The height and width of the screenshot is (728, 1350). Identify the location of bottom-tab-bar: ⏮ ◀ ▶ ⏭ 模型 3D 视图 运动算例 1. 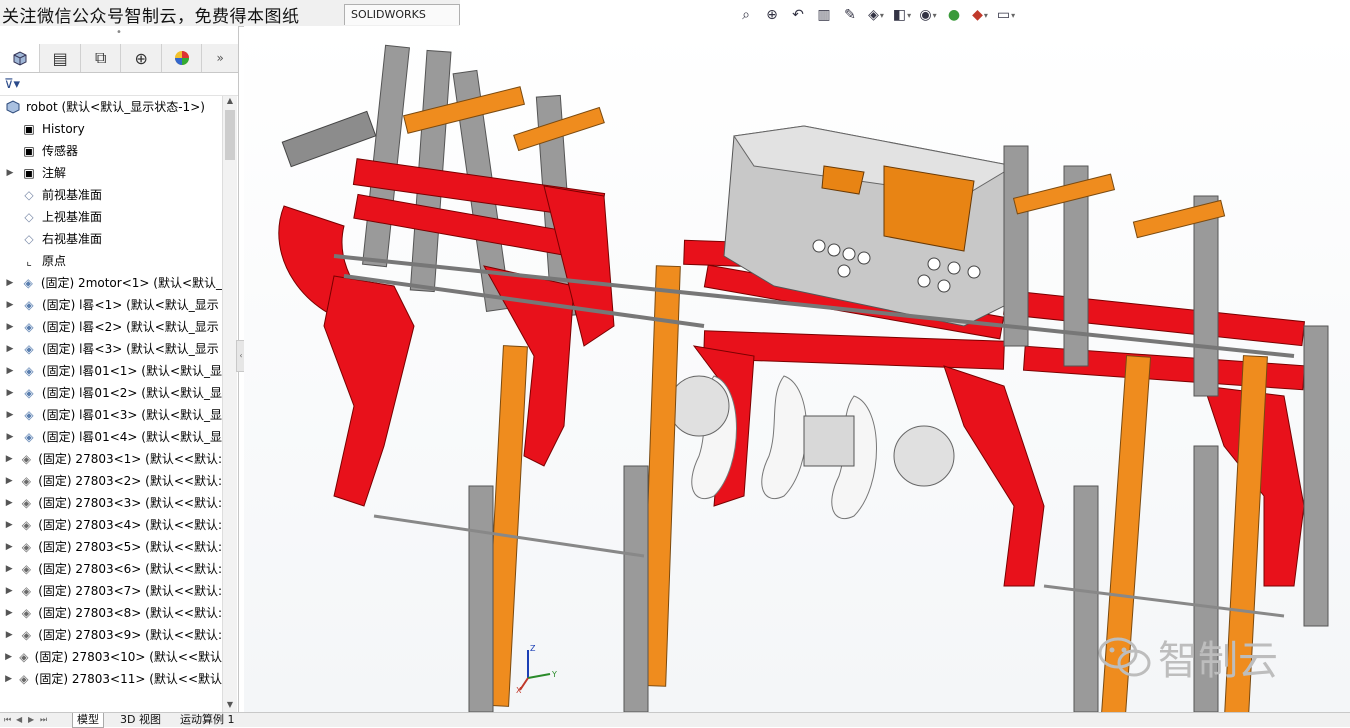
(675, 720).